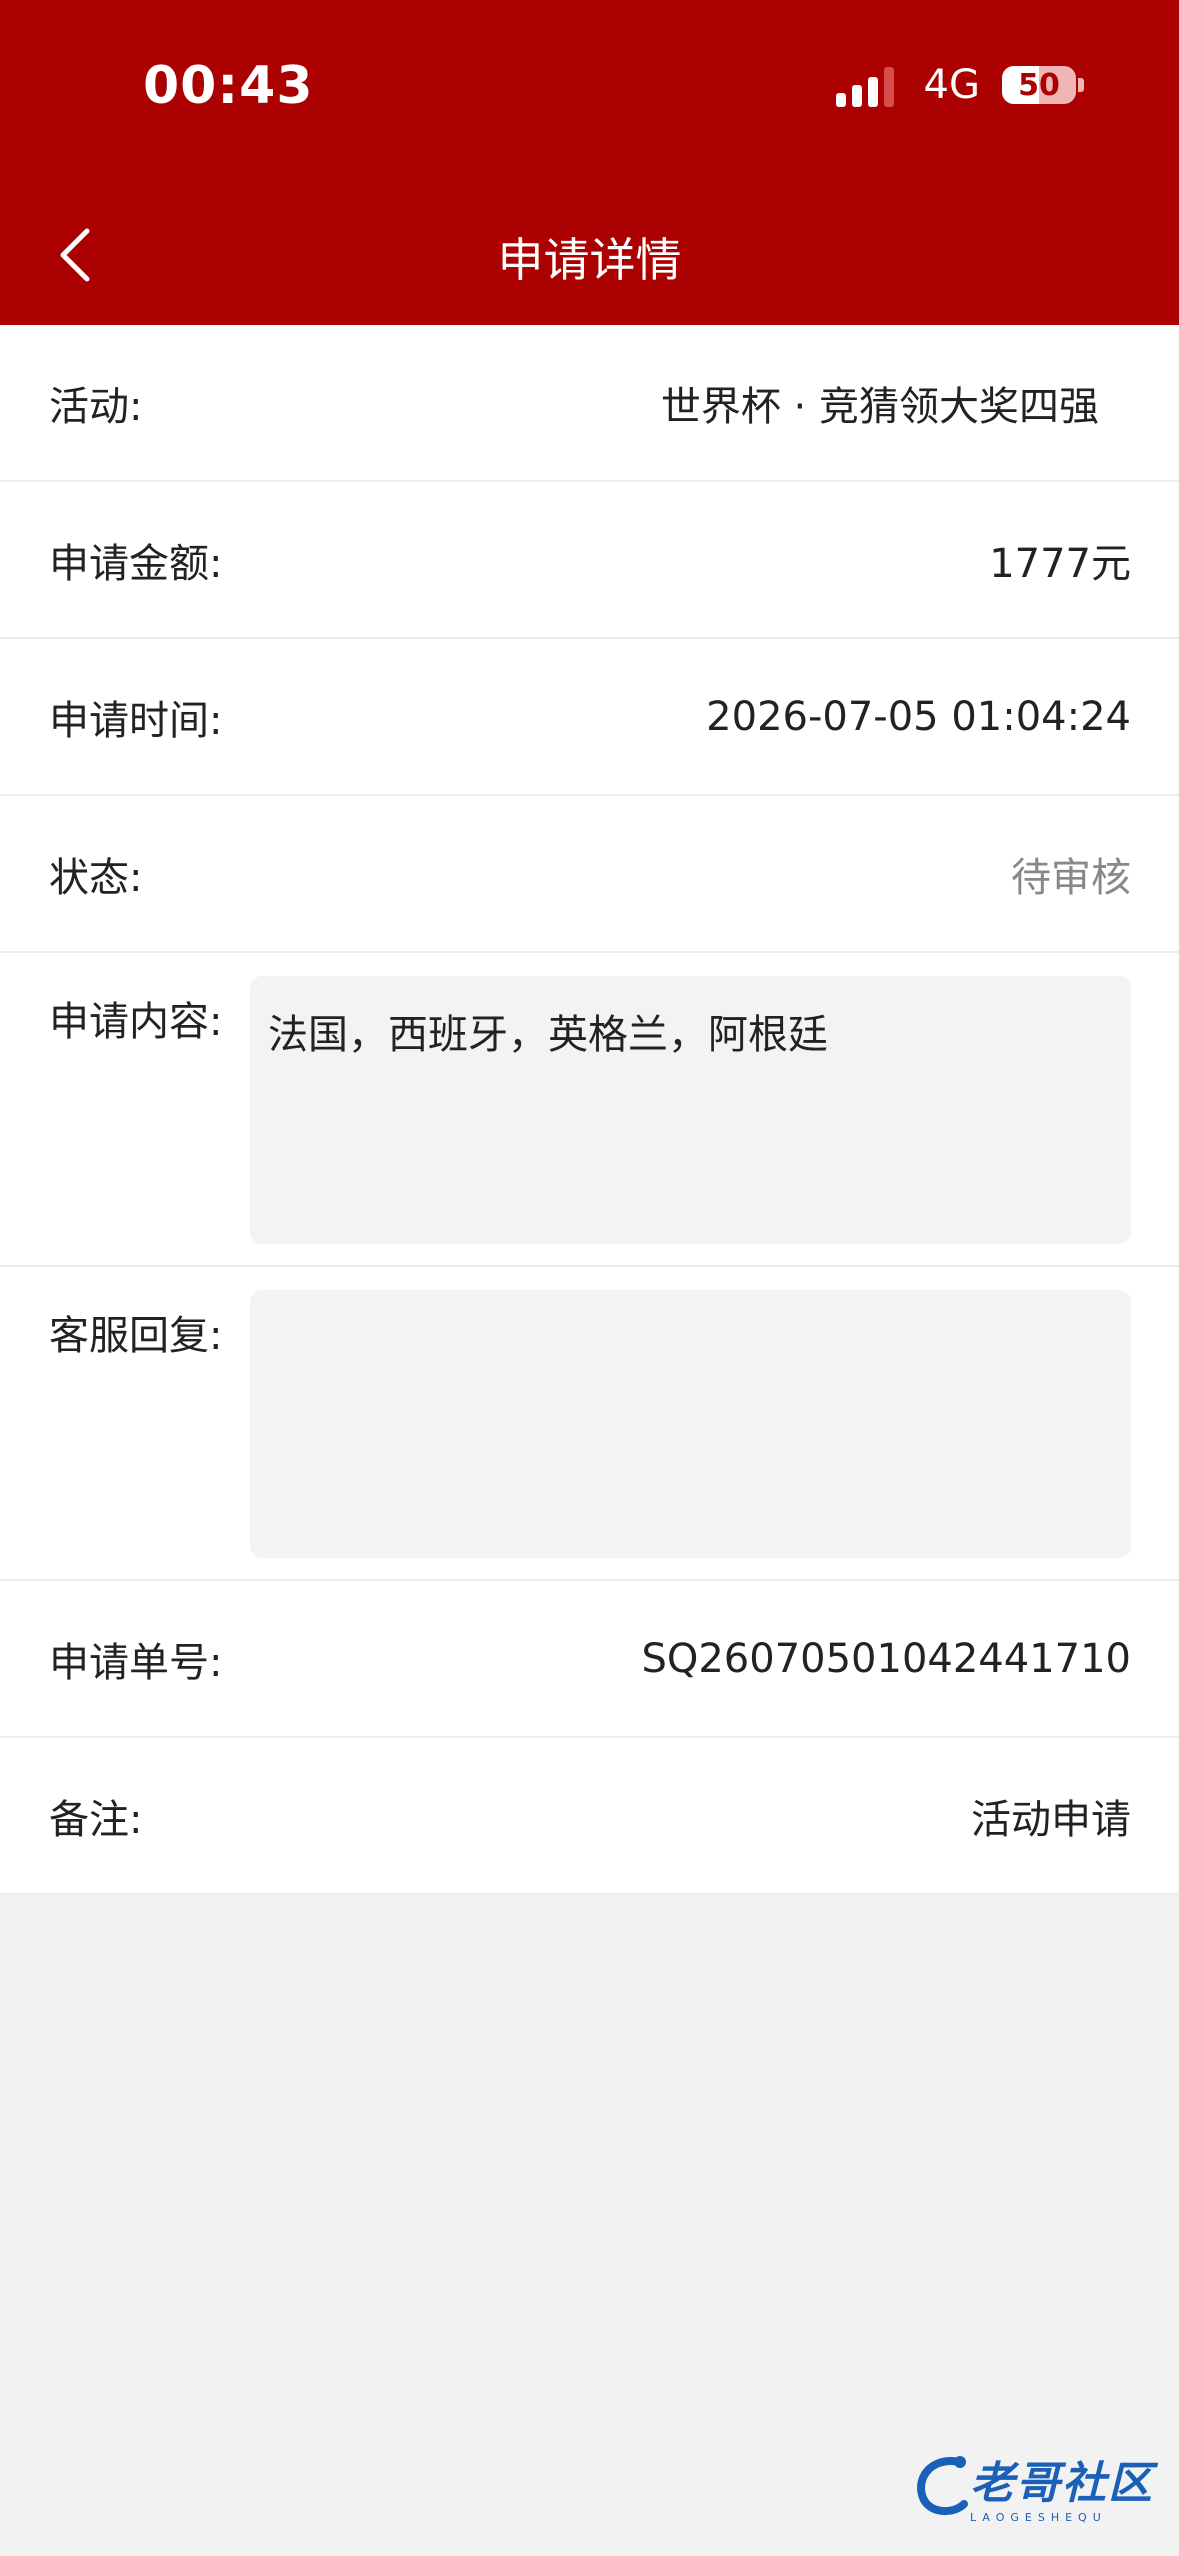 This screenshot has width=1179, height=2556. Describe the element at coordinates (1051, 1819) in the screenshot. I see `remark-value: 活动申请` at that location.